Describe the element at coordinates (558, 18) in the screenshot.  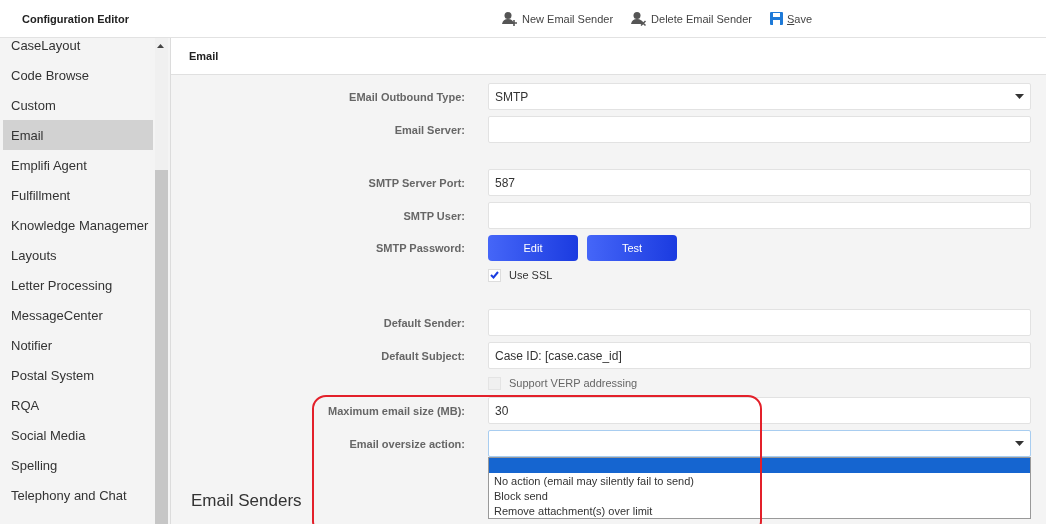
I see `toolbar-button: New Email Sender` at that location.